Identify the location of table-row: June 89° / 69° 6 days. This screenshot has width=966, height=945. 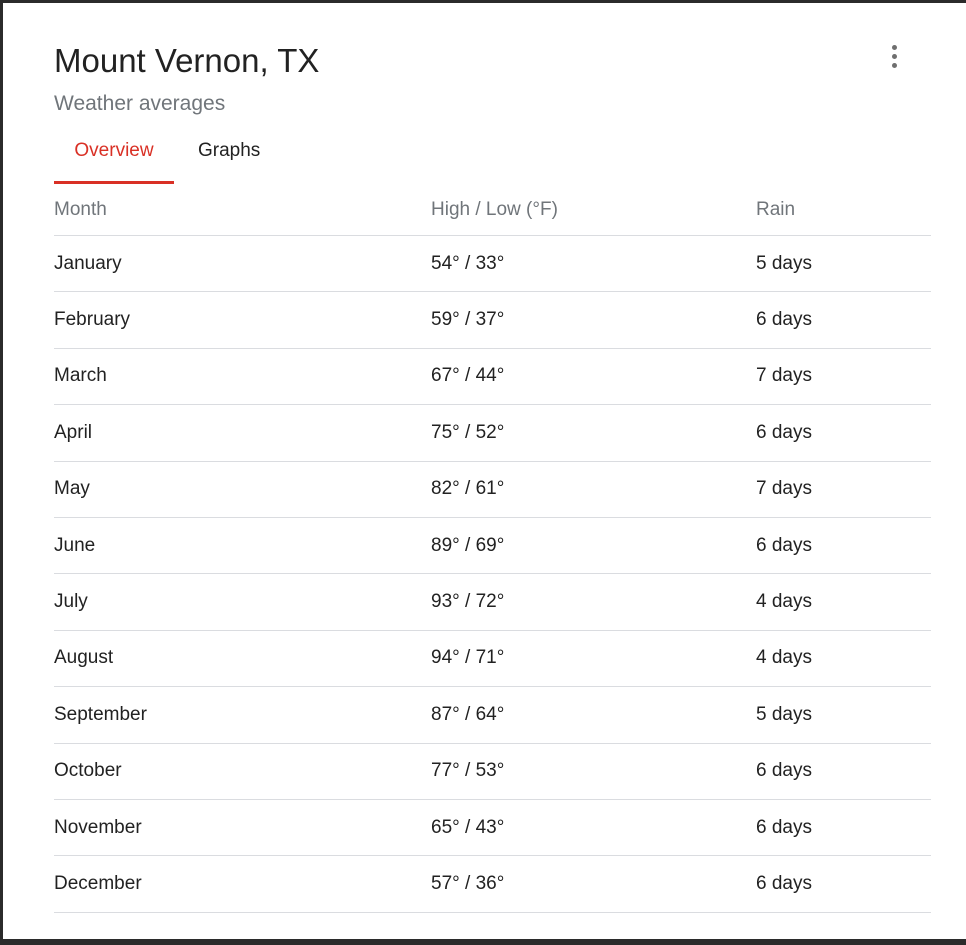
(492, 546).